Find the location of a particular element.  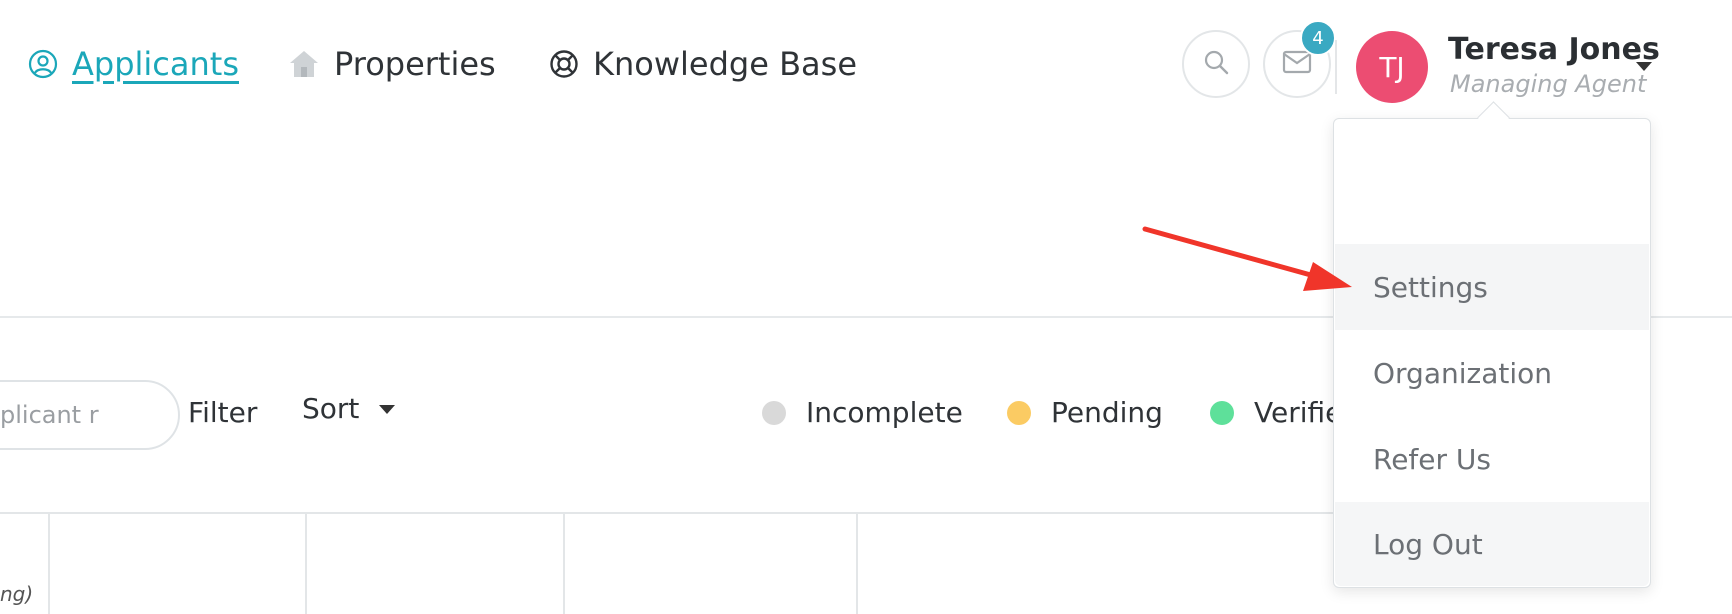

menu-item-log-out: Log Out is located at coordinates (1492, 544).